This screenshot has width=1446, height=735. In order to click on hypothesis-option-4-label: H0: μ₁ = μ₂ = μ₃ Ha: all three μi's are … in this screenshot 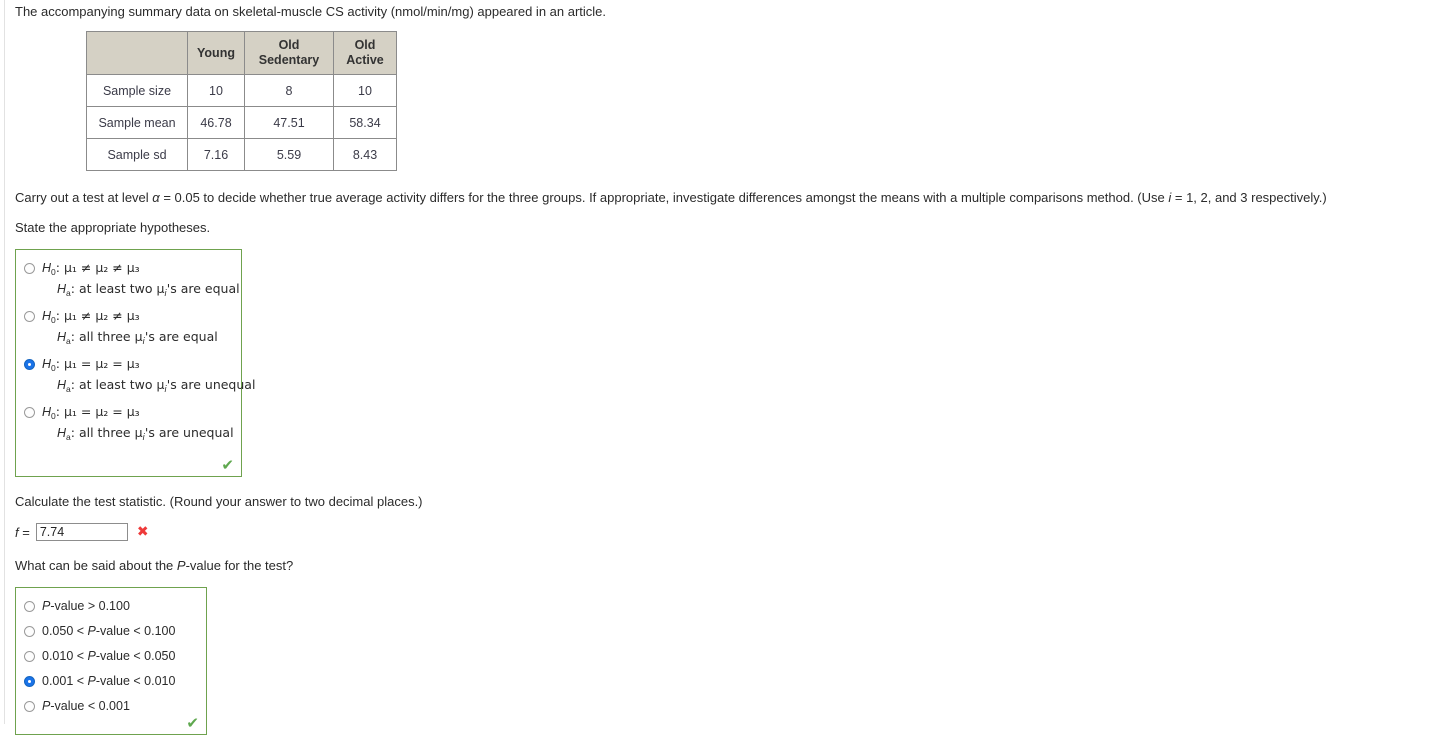, I will do `click(138, 423)`.